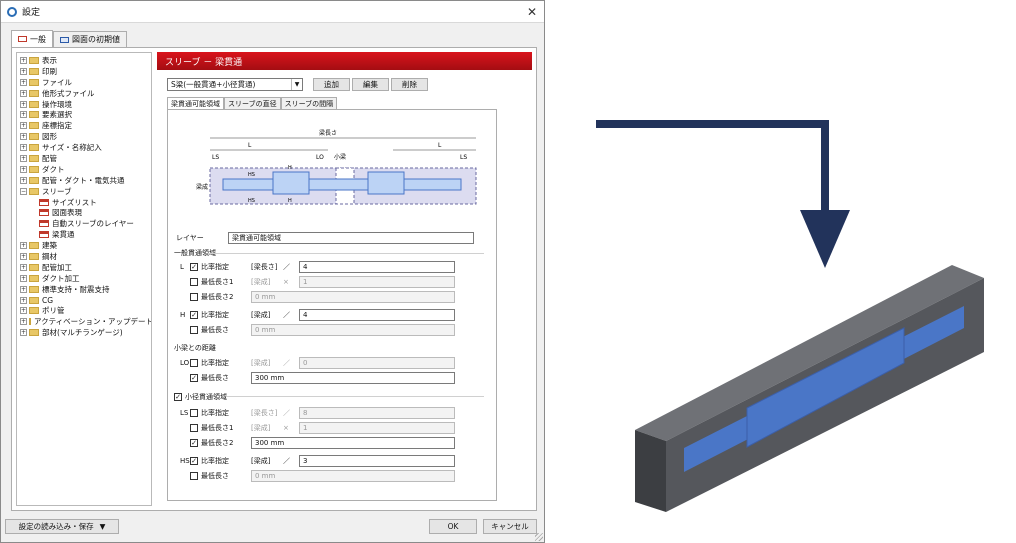 This screenshot has height=543, width=1016. What do you see at coordinates (353, 296) in the screenshot?
I see `L-min2-input: 0 mm` at bounding box center [353, 296].